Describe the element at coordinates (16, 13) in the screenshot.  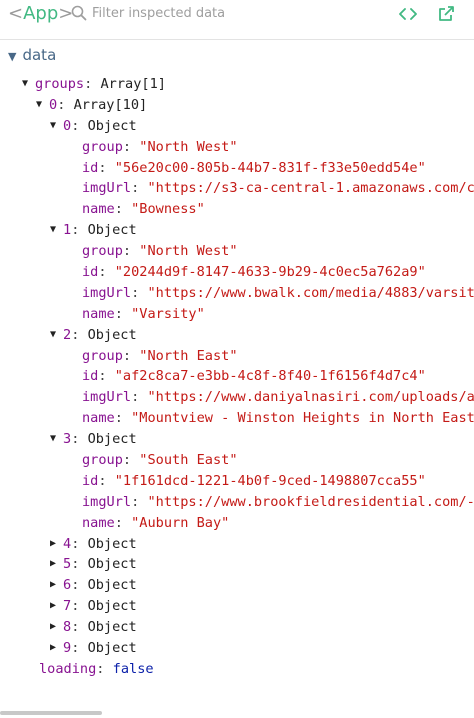
I see `component-open-bracket: <` at that location.